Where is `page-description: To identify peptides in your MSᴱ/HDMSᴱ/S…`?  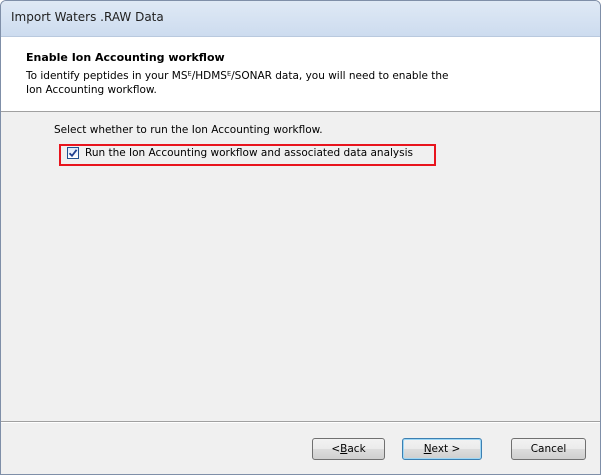
page-description: To identify peptides in your MSᴱ/HDMSᴱ/S… is located at coordinates (237, 83).